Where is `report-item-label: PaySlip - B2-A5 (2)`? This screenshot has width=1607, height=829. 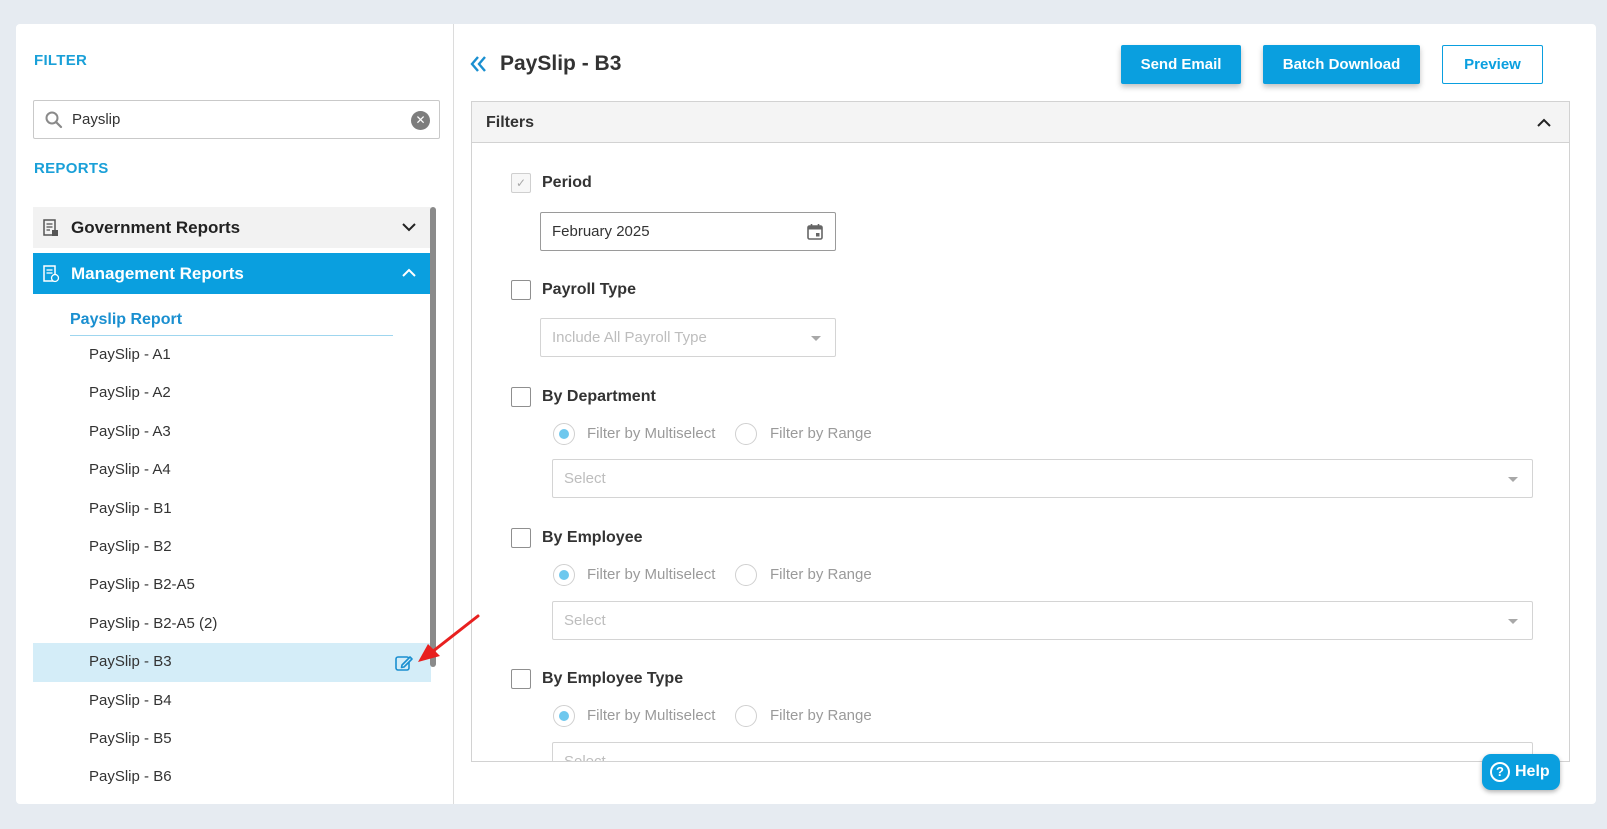
report-item-label: PaySlip - B2-A5 (2) is located at coordinates (153, 623).